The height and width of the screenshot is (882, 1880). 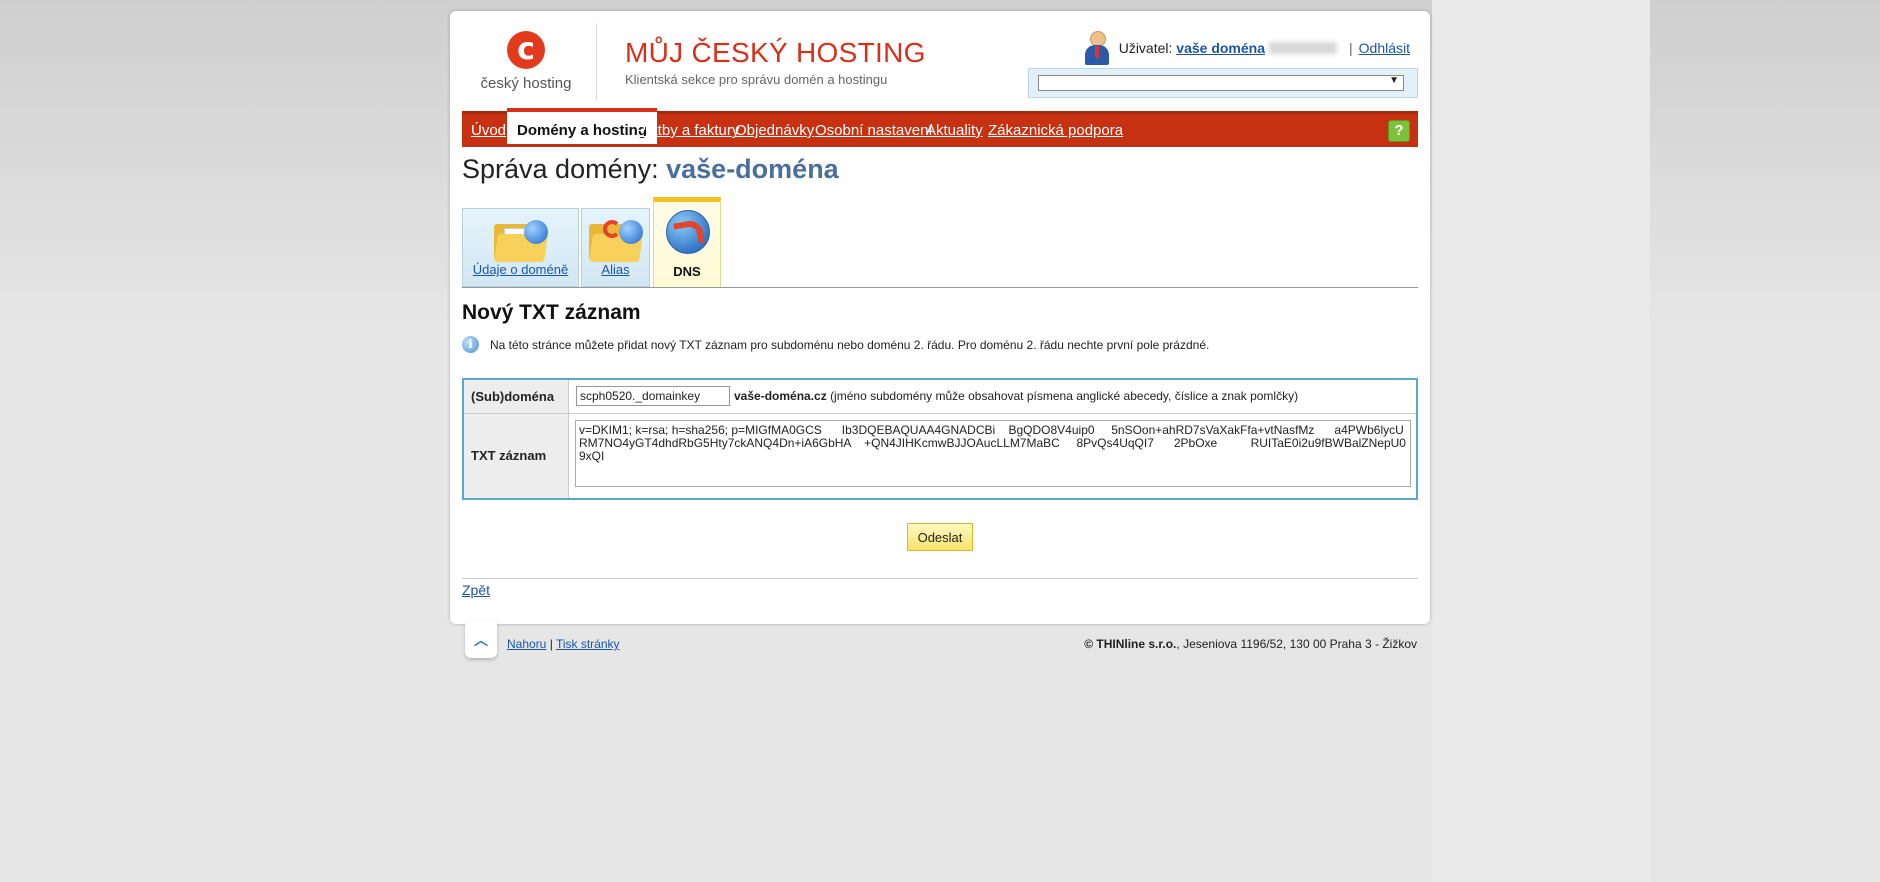 I want to click on nav-item-domeny: Domény a hosting, so click(x=582, y=126).